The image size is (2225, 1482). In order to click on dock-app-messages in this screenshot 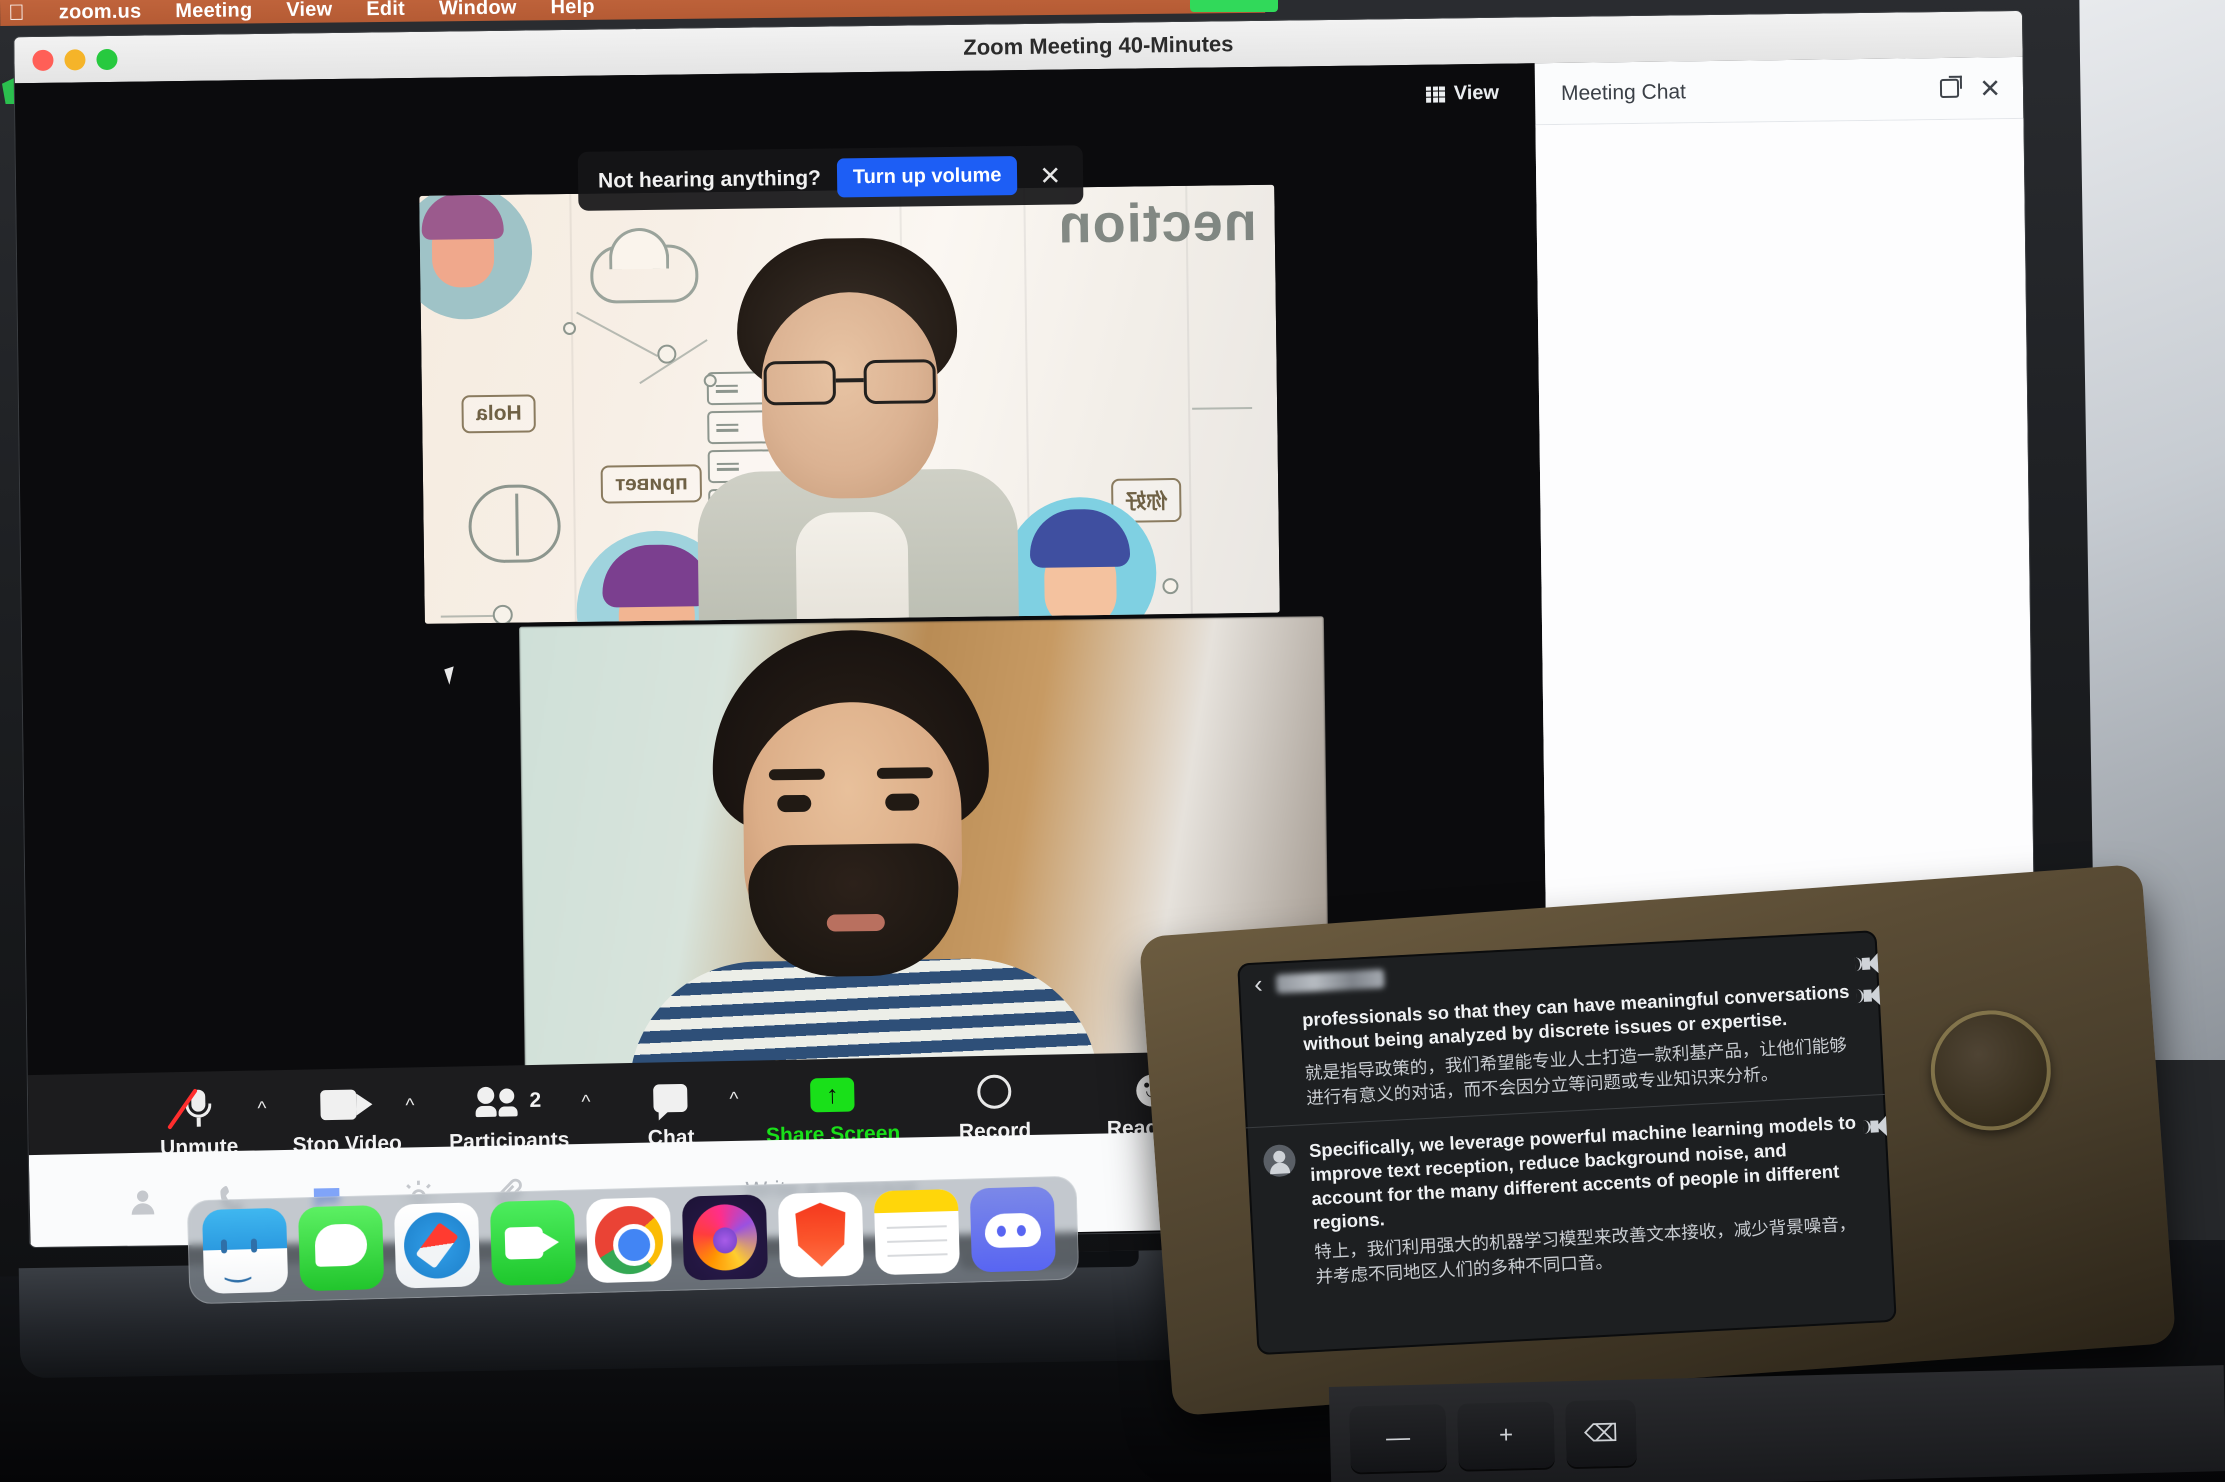, I will do `click(341, 1248)`.